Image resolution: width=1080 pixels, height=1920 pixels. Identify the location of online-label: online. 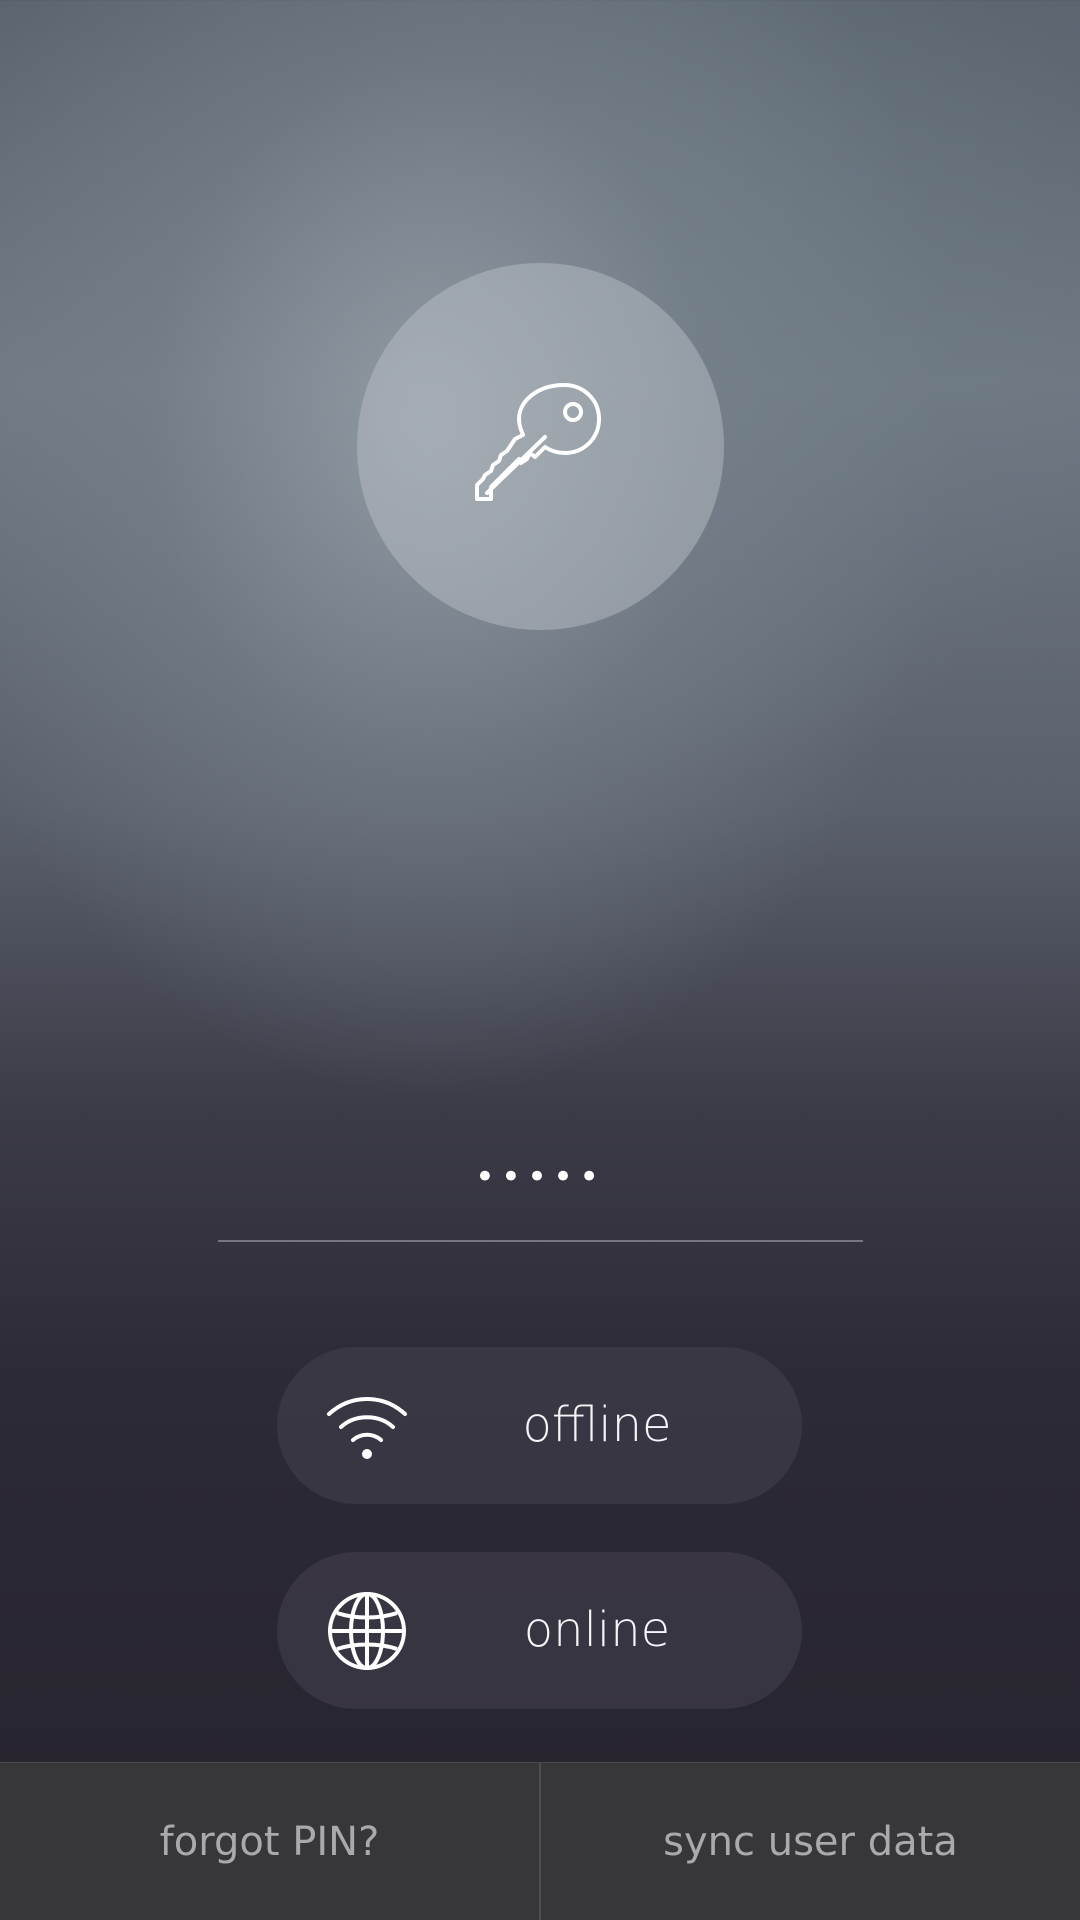
(597, 1630).